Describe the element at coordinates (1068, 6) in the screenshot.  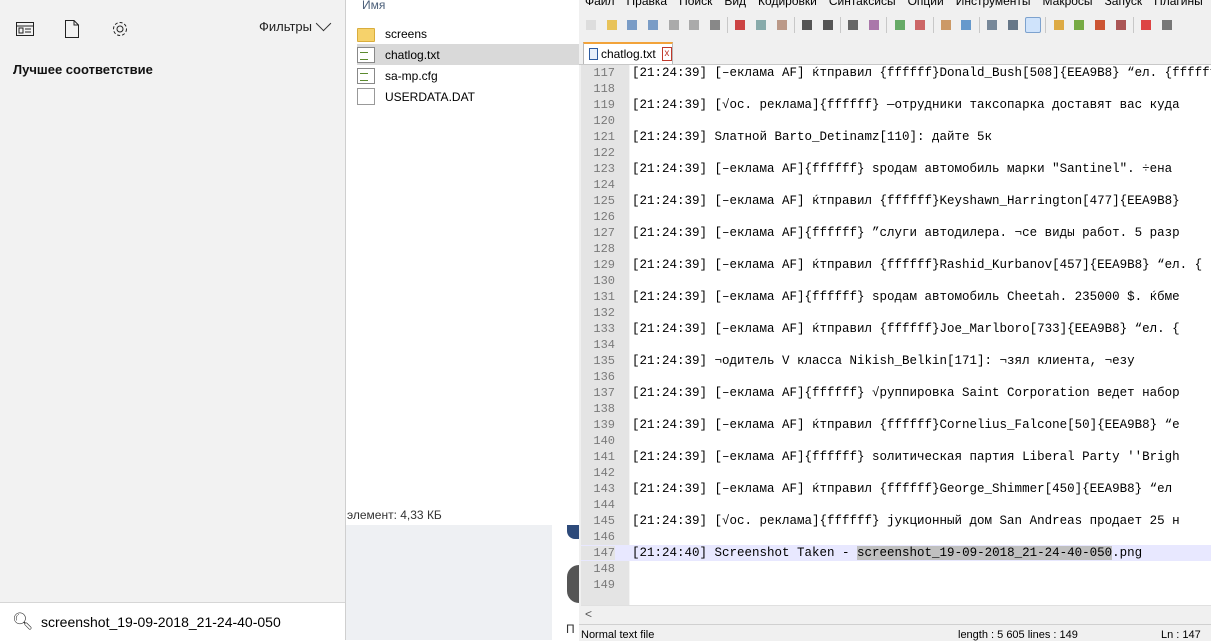
I see `menu-item: Макросы` at that location.